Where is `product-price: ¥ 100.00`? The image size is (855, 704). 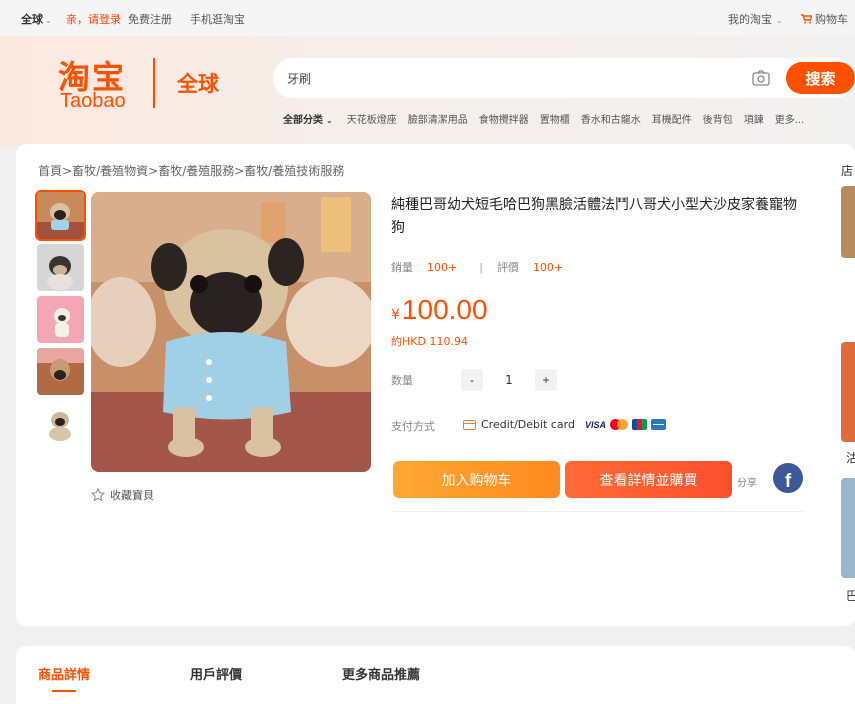
product-price: ¥ 100.00 is located at coordinates (439, 310).